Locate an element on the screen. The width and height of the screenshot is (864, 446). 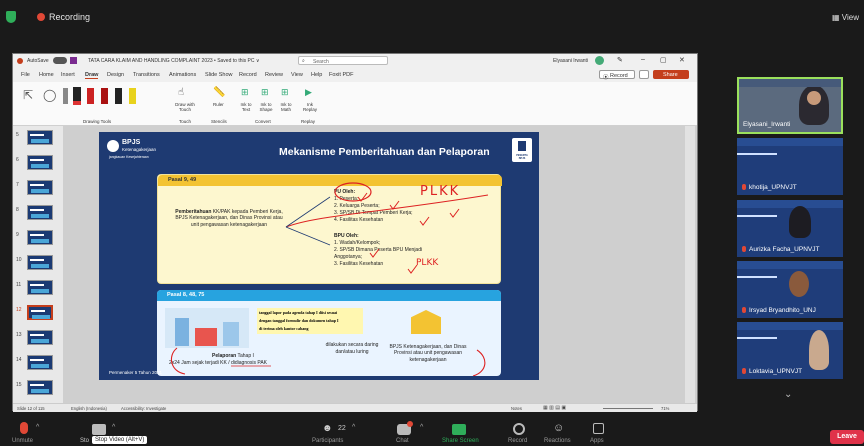
group-replay: Replay is located at coordinates (308, 121).